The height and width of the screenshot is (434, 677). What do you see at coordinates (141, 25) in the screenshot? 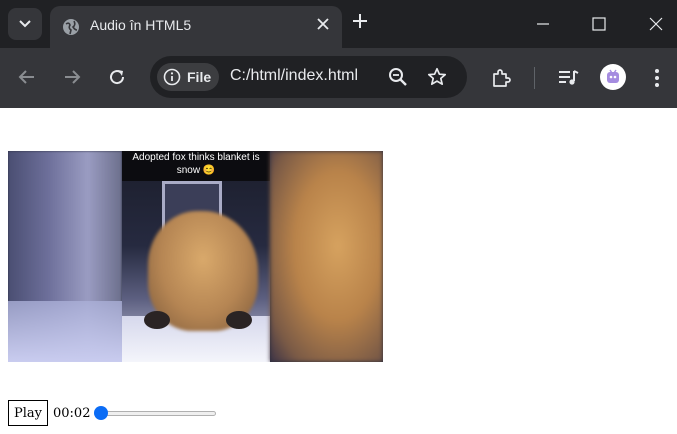
I see `tab-title: Audio în HTML5` at bounding box center [141, 25].